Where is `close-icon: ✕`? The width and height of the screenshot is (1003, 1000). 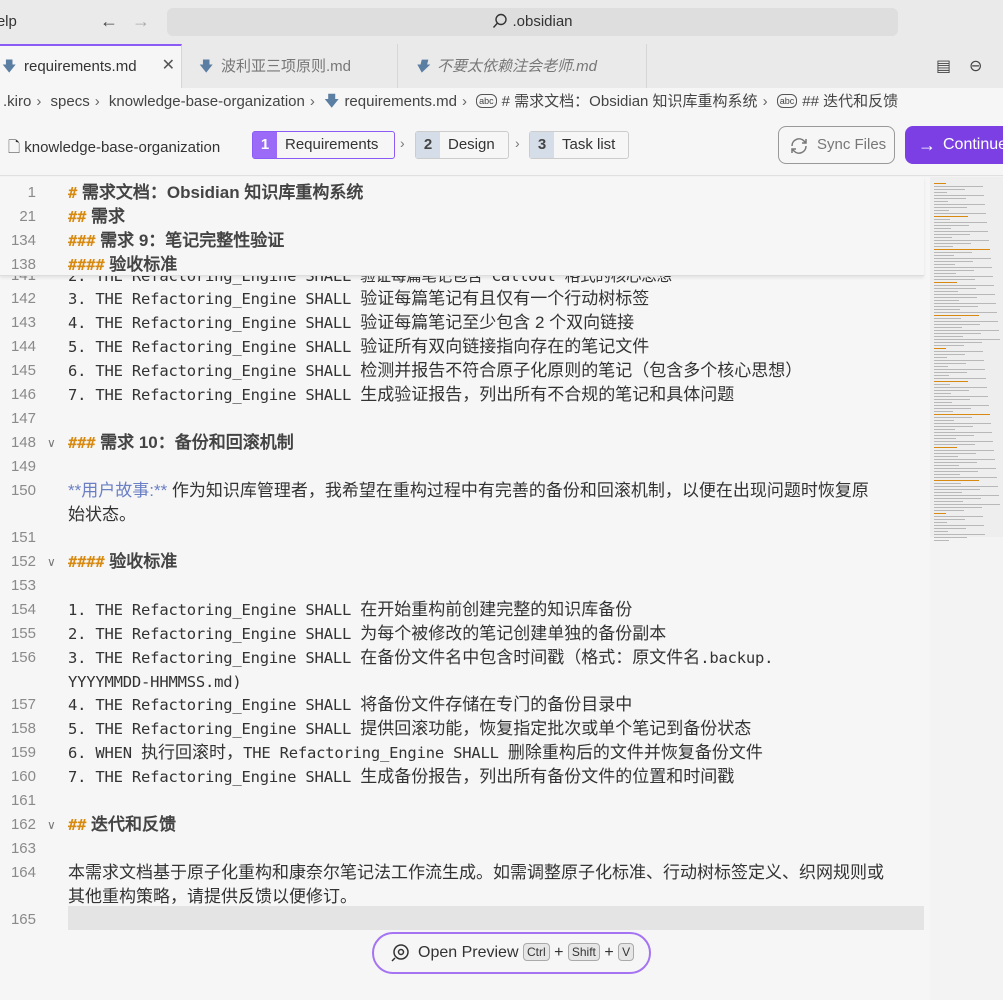
close-icon: ✕ is located at coordinates (168, 66).